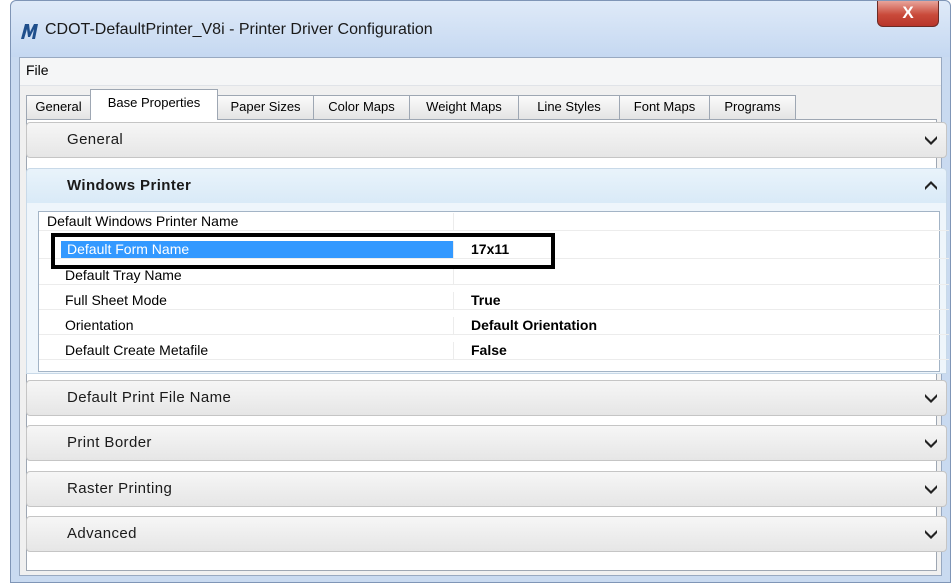 This screenshot has height=583, width=951. Describe the element at coordinates (37, 70) in the screenshot. I see `menu-file: File` at that location.